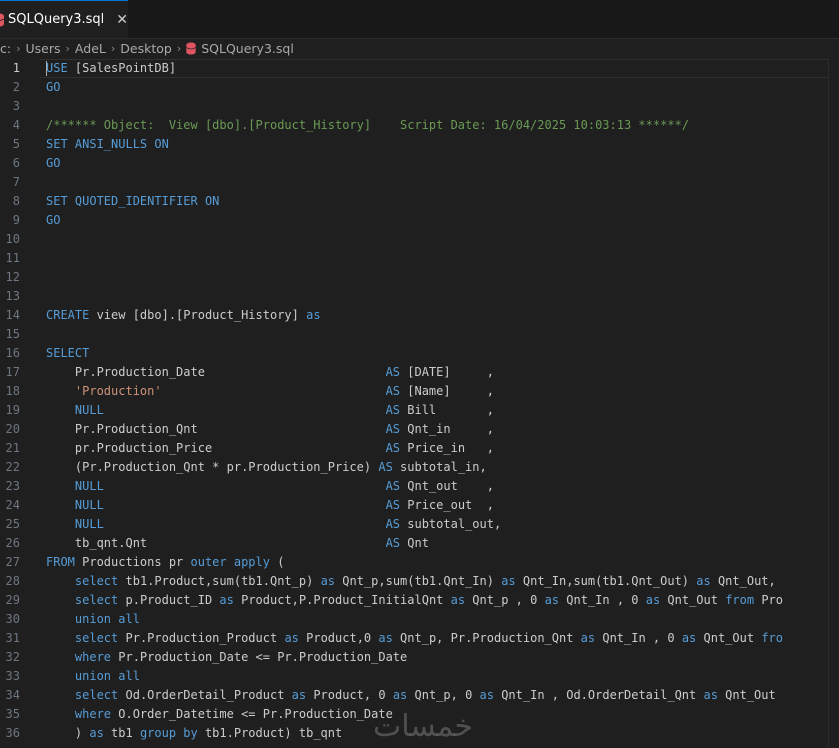 This screenshot has width=839, height=748. I want to click on token-kw: USE, so click(57, 68).